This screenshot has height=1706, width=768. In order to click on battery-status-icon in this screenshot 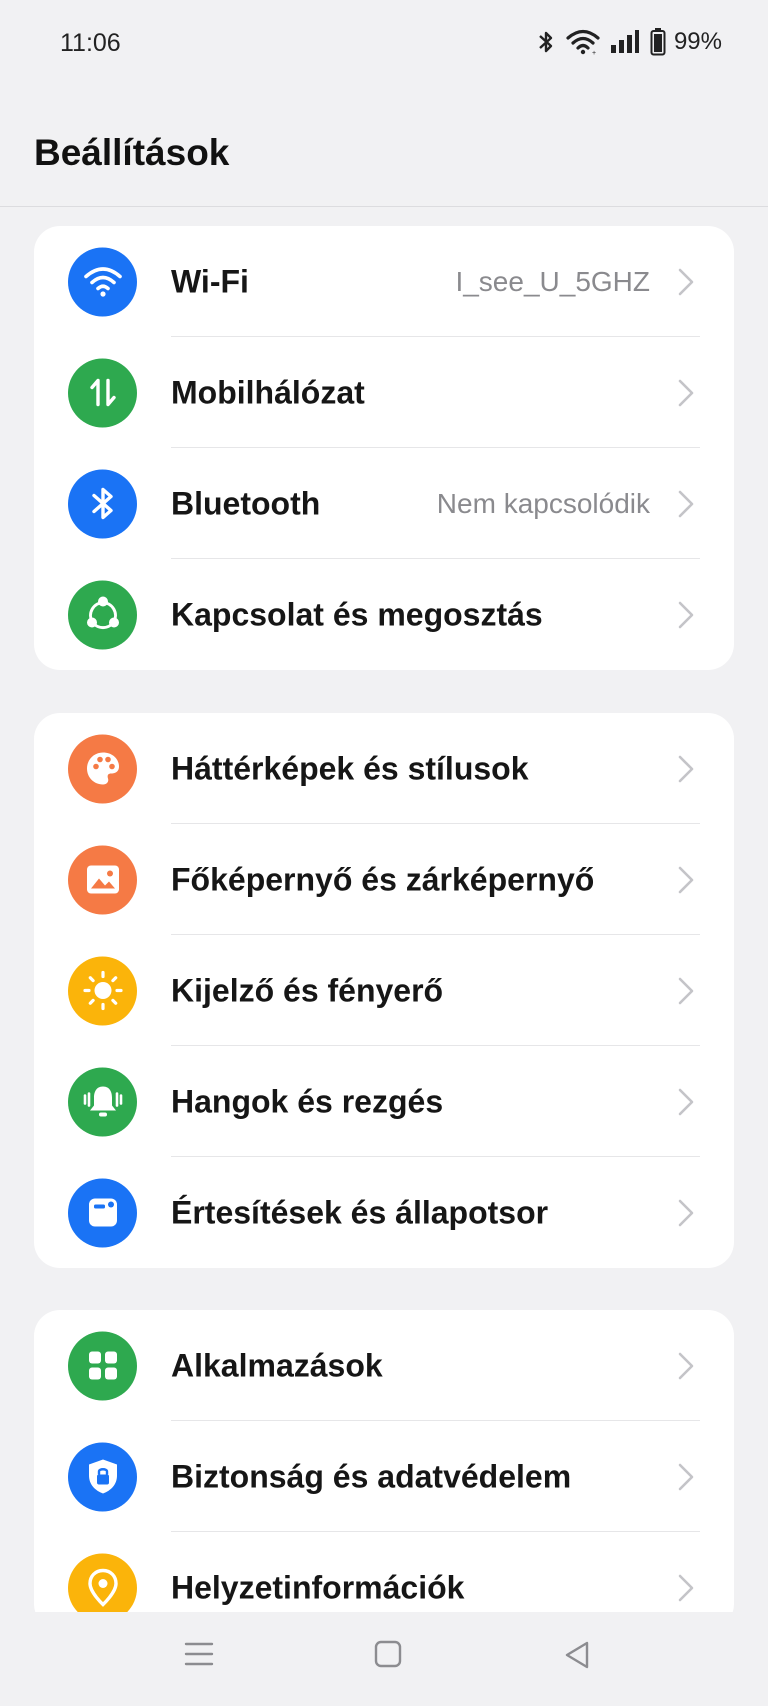, I will do `click(658, 42)`.